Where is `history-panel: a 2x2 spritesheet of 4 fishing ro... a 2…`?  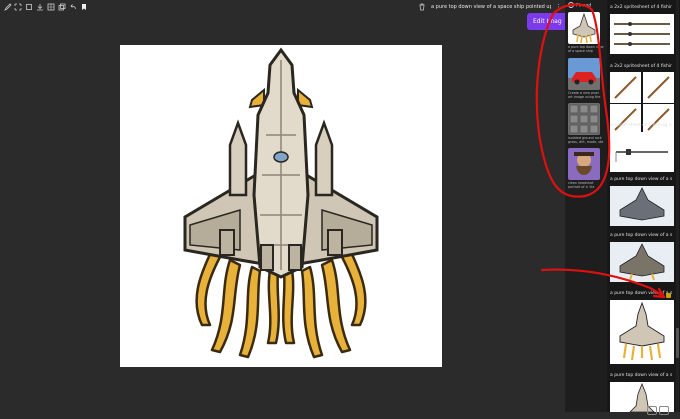
history-panel: a 2x2 spritesheet of 4 fishing ro... a 2… is located at coordinates (643, 206).